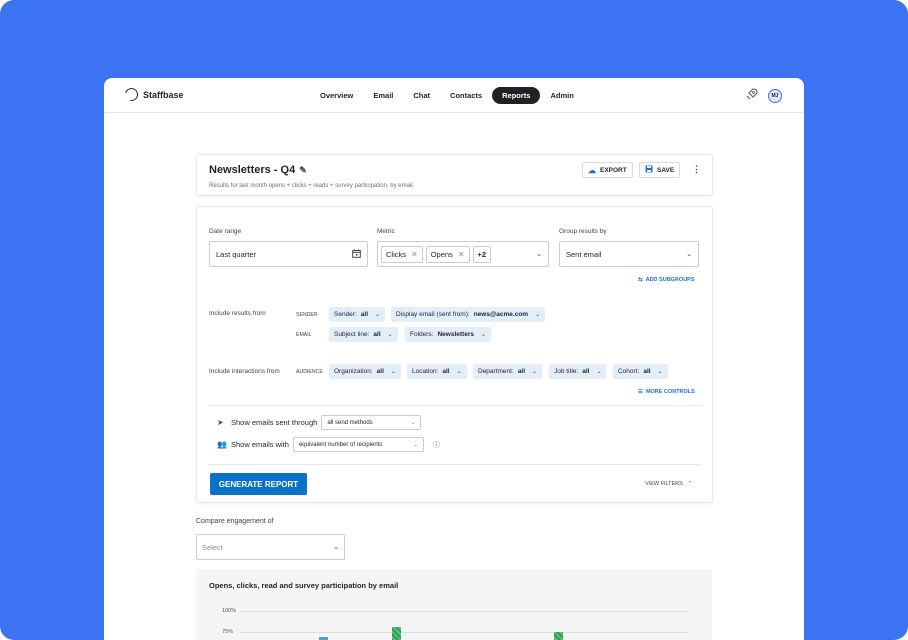 This screenshot has width=908, height=640. What do you see at coordinates (357, 314) in the screenshot?
I see `sender-filter-tag: Sender: all ⌄` at bounding box center [357, 314].